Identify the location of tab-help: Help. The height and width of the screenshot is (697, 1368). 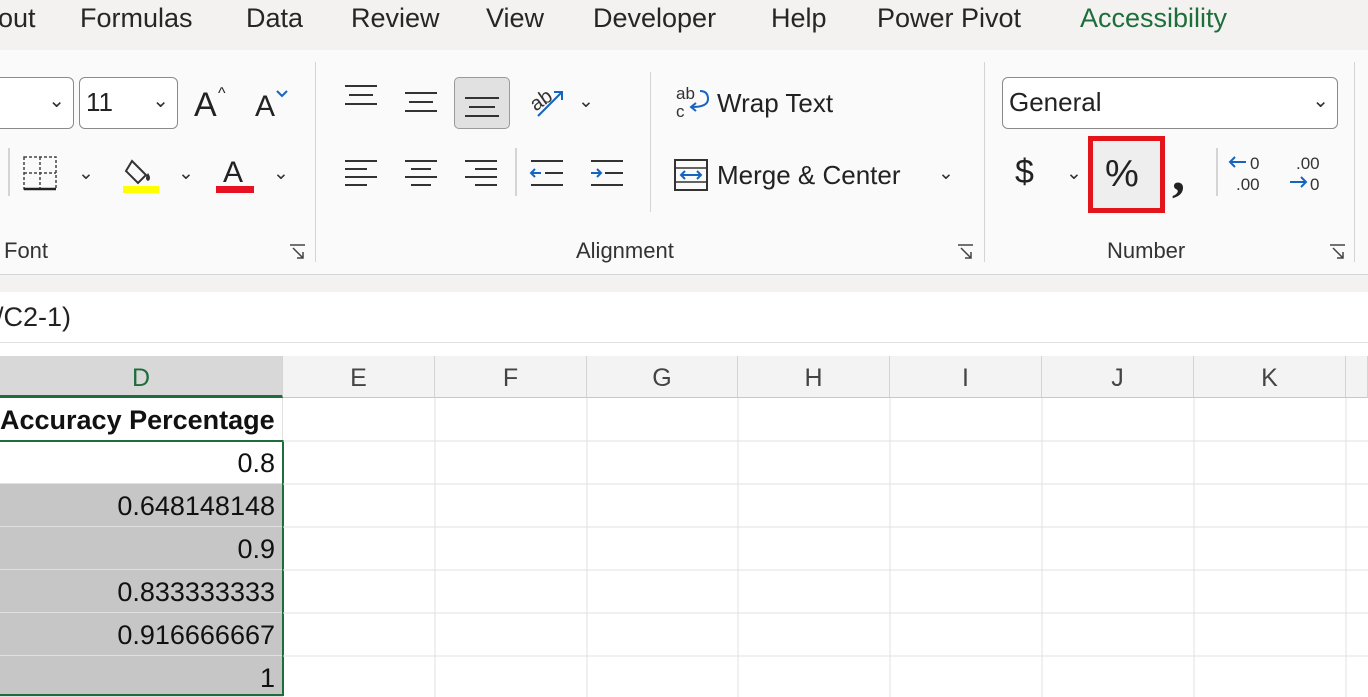
(799, 18).